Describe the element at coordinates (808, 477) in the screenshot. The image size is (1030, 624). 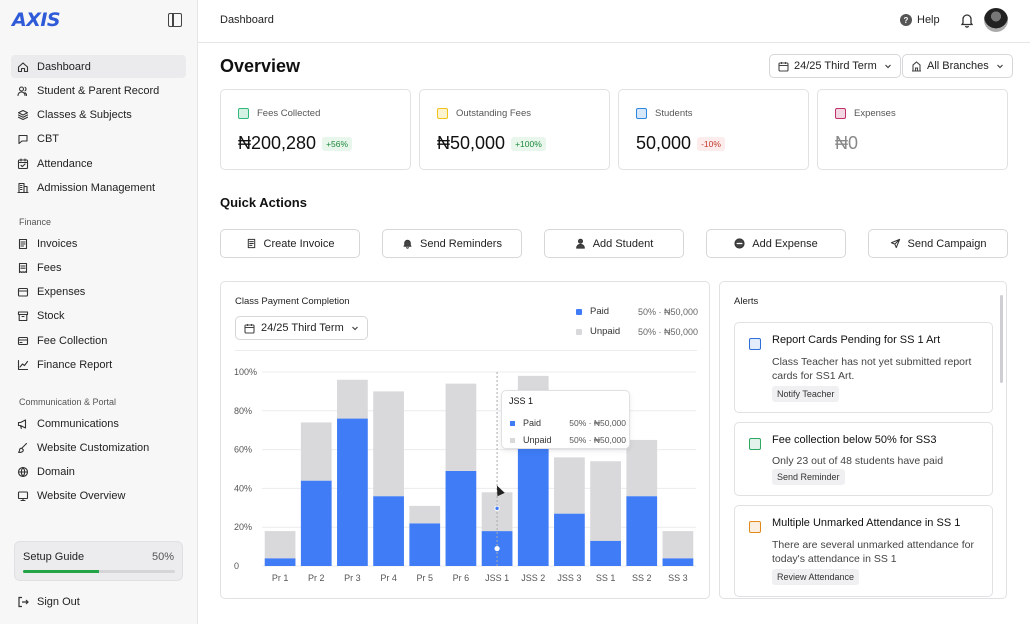
I see `alert-action-button: Send Reminder` at that location.